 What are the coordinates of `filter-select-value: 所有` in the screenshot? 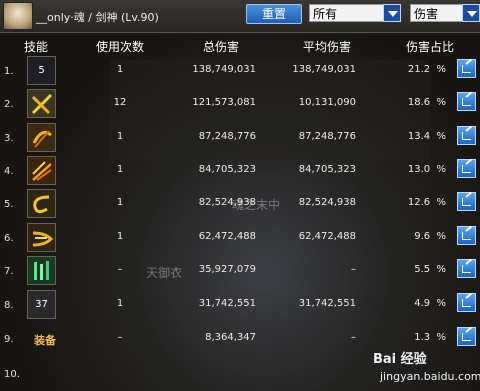 It's located at (325, 14).